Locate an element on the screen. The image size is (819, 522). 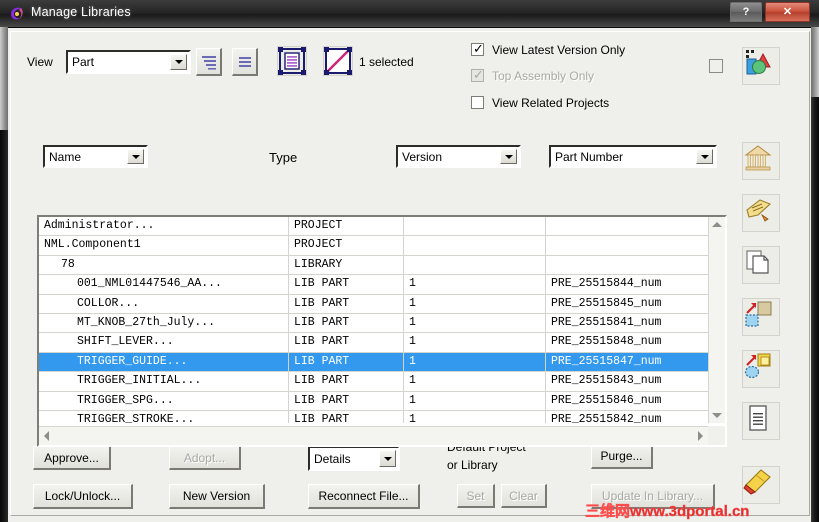
cell-part-number: PRE_25515843_num is located at coordinates (606, 381).